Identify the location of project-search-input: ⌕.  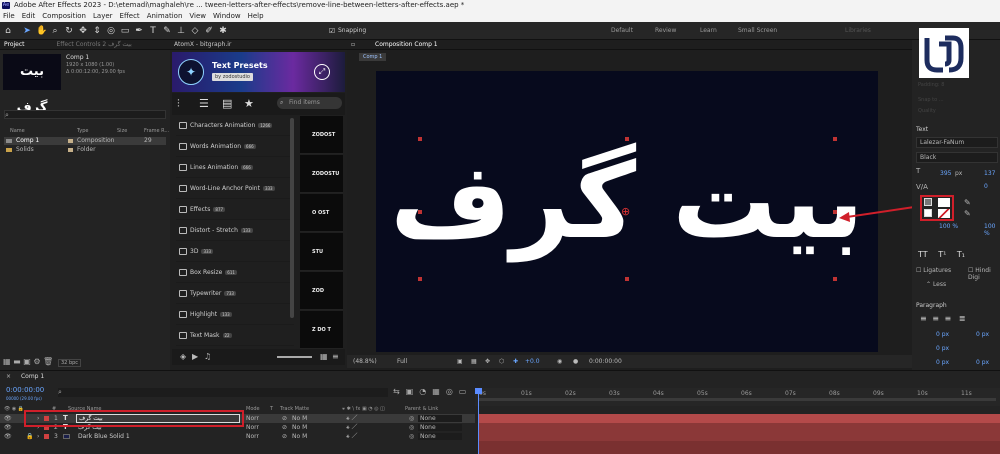
(85, 114).